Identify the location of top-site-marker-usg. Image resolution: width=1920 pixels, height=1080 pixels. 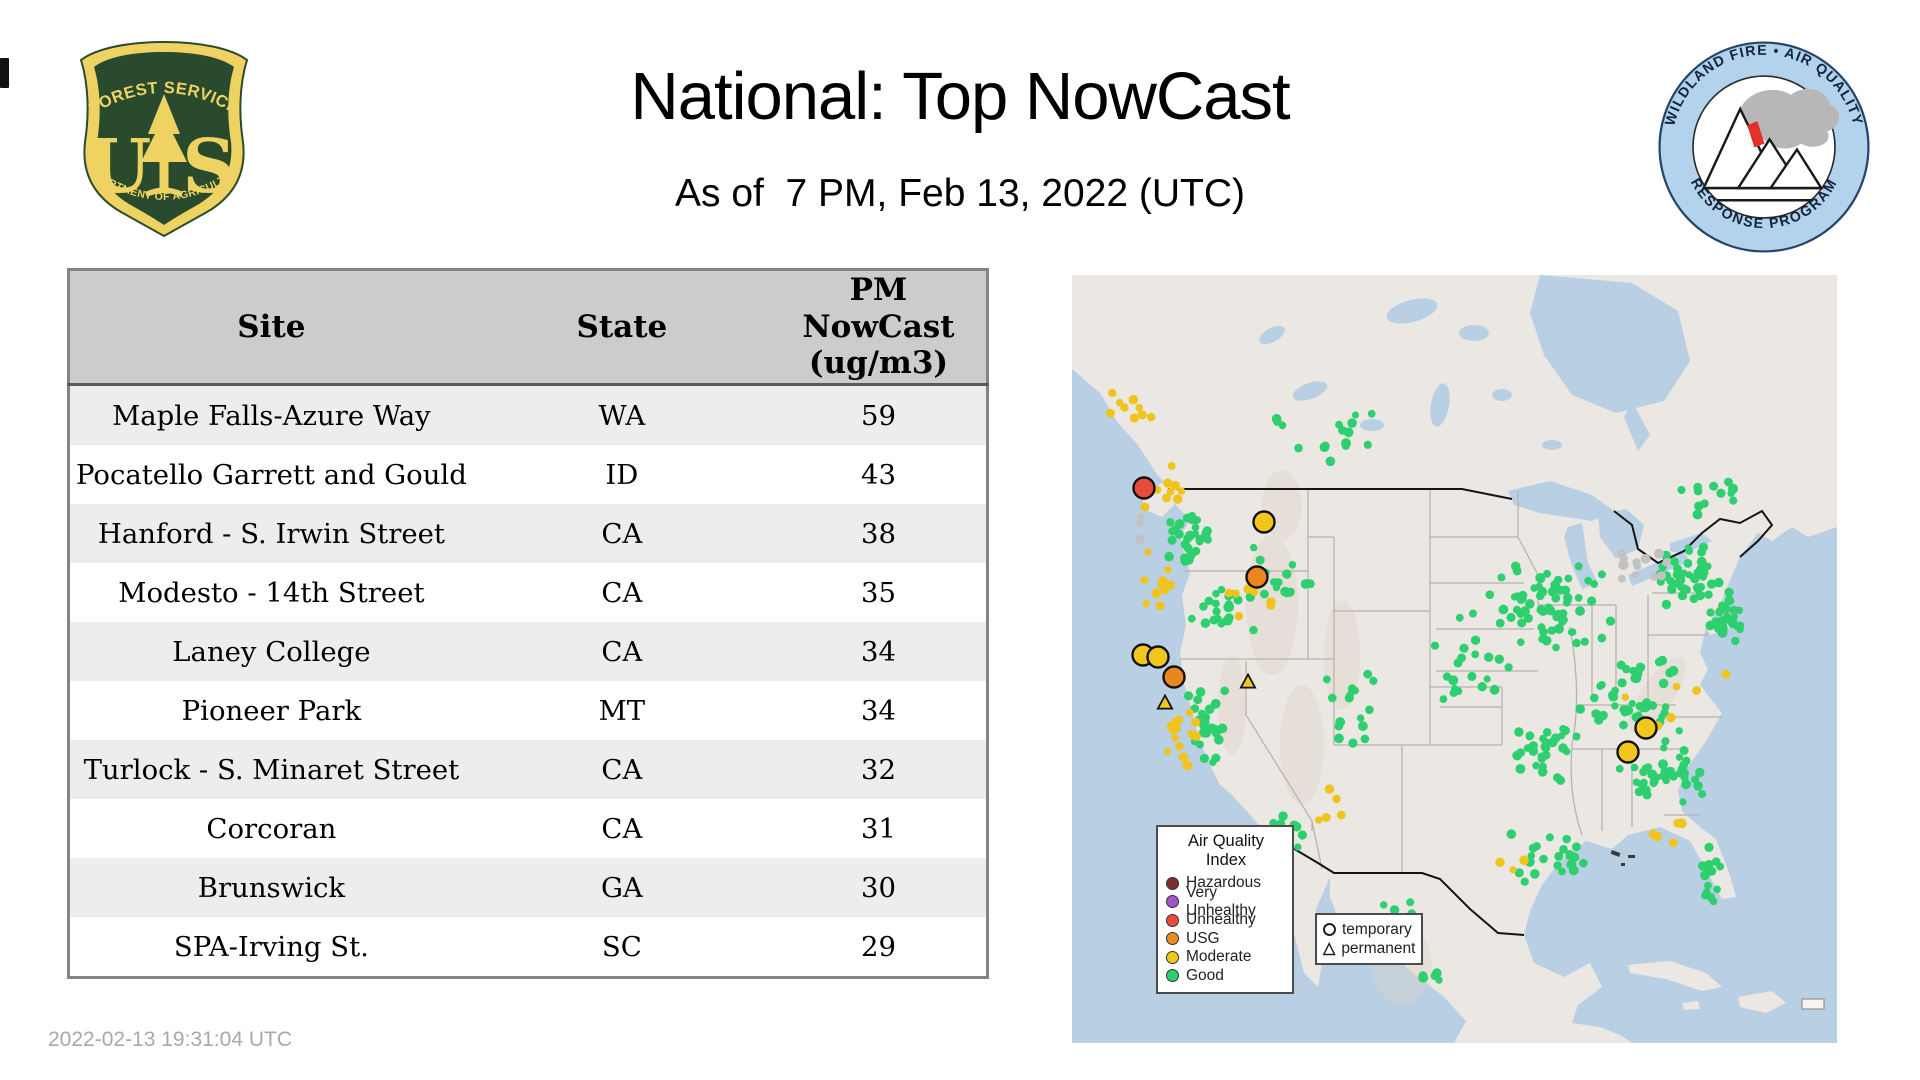
(1174, 677).